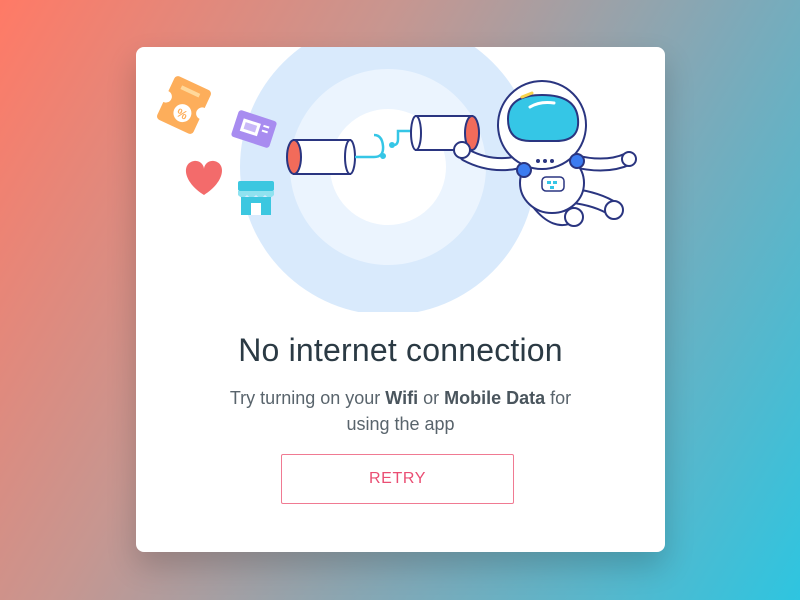  What do you see at coordinates (402, 398) in the screenshot?
I see `wifi-keyword: Wifi` at bounding box center [402, 398].